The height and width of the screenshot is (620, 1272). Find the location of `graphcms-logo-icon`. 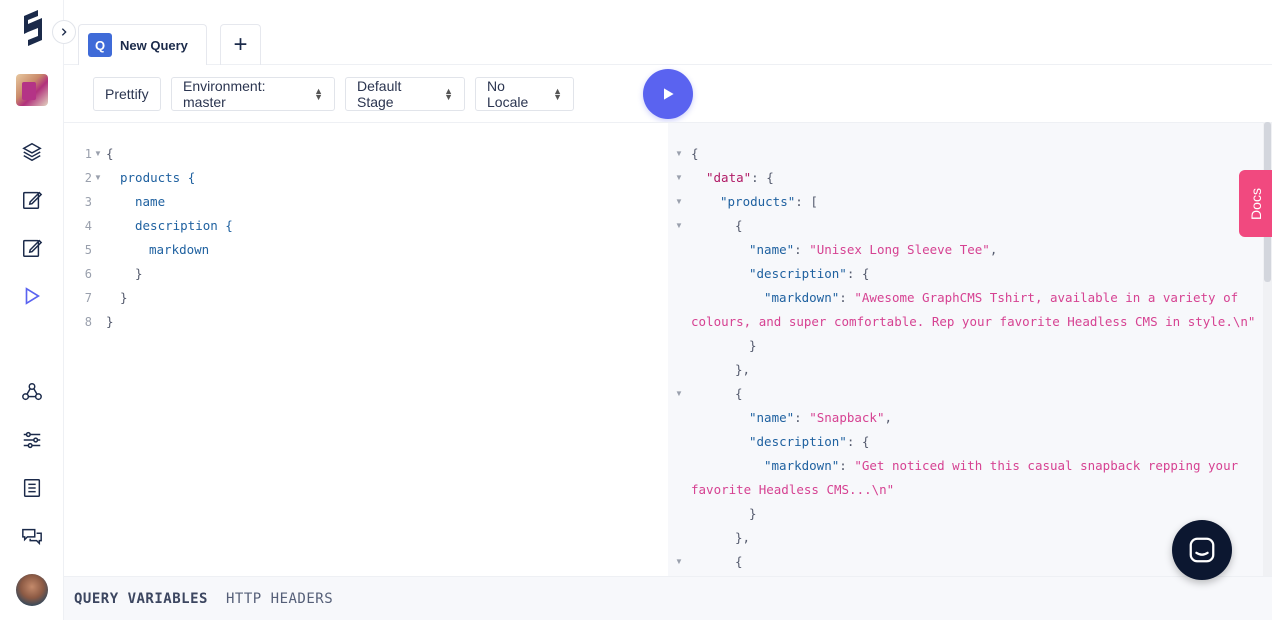

graphcms-logo-icon is located at coordinates (33, 30).